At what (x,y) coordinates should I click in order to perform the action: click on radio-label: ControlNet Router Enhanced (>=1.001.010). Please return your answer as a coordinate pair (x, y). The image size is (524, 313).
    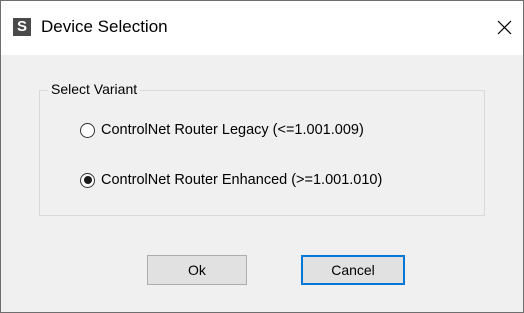
    Looking at the image, I should click on (241, 180).